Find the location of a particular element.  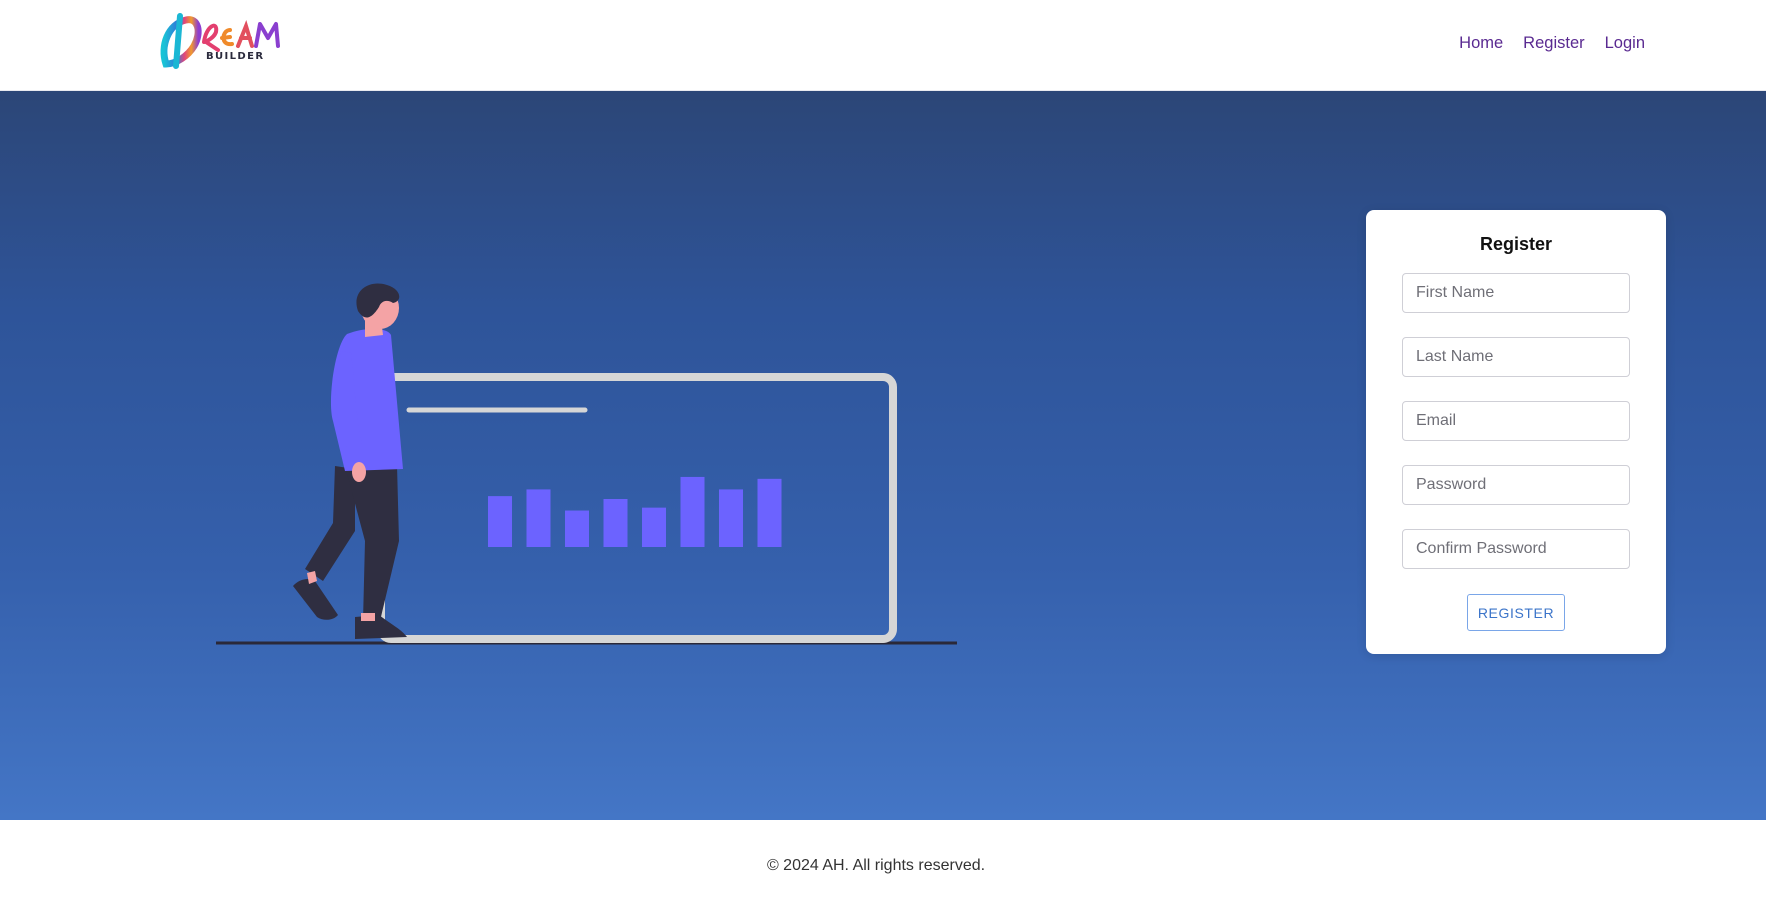

nav-login-link: Login is located at coordinates (1625, 43).